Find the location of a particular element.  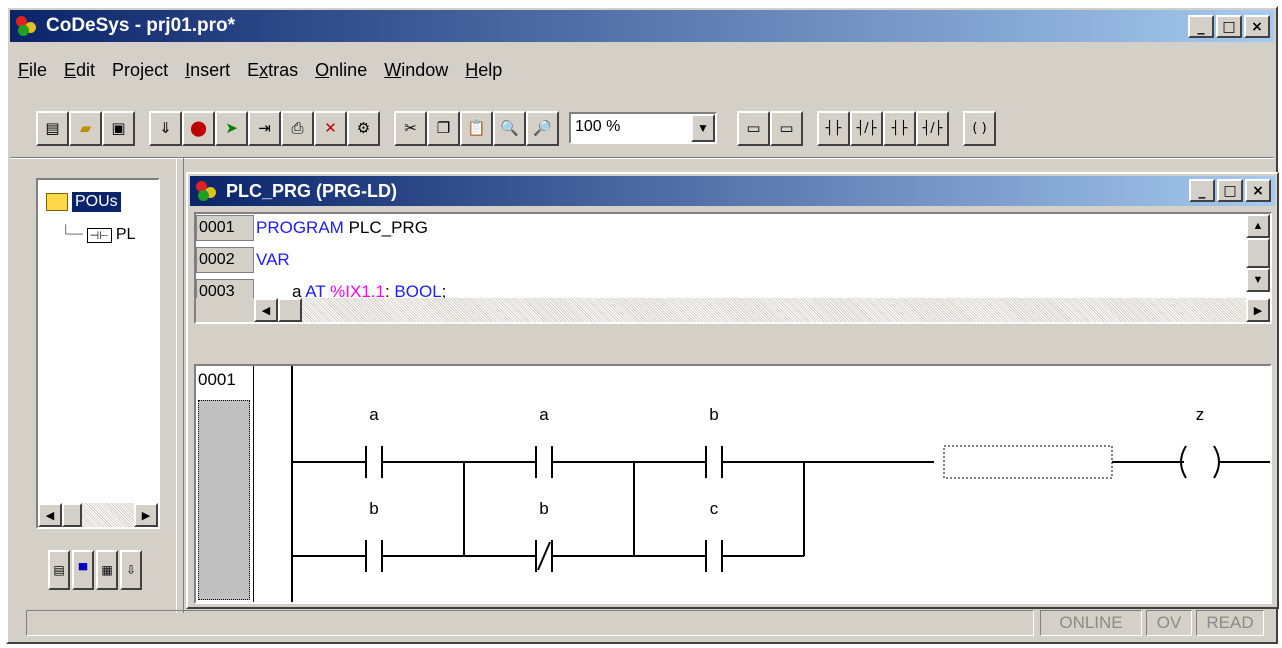

scroll-track is located at coordinates (108, 515).